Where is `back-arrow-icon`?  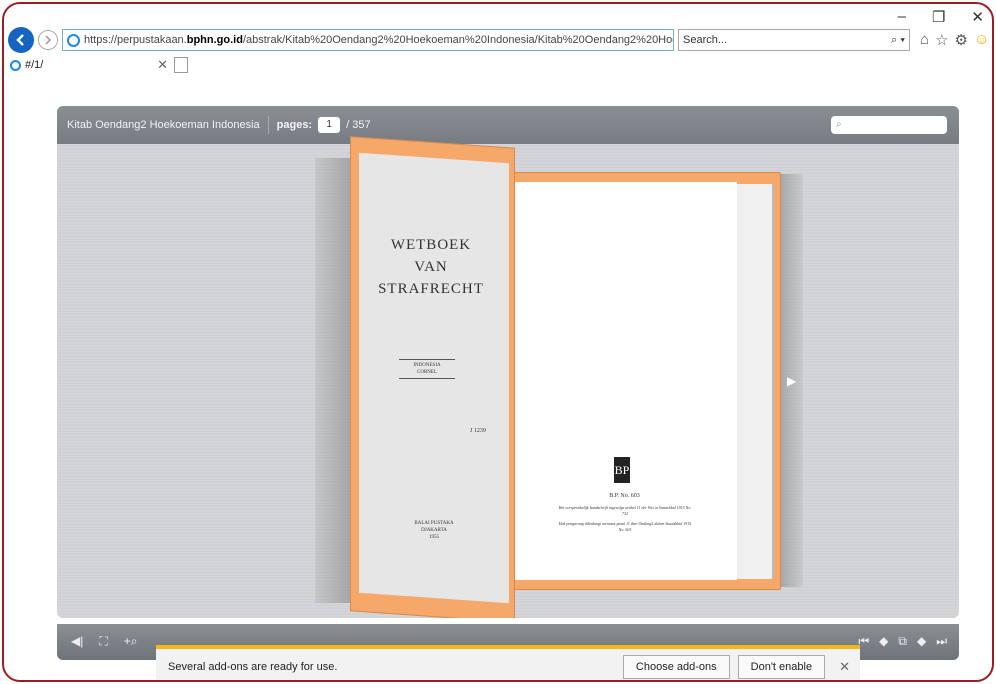 back-arrow-icon is located at coordinates (20, 40).